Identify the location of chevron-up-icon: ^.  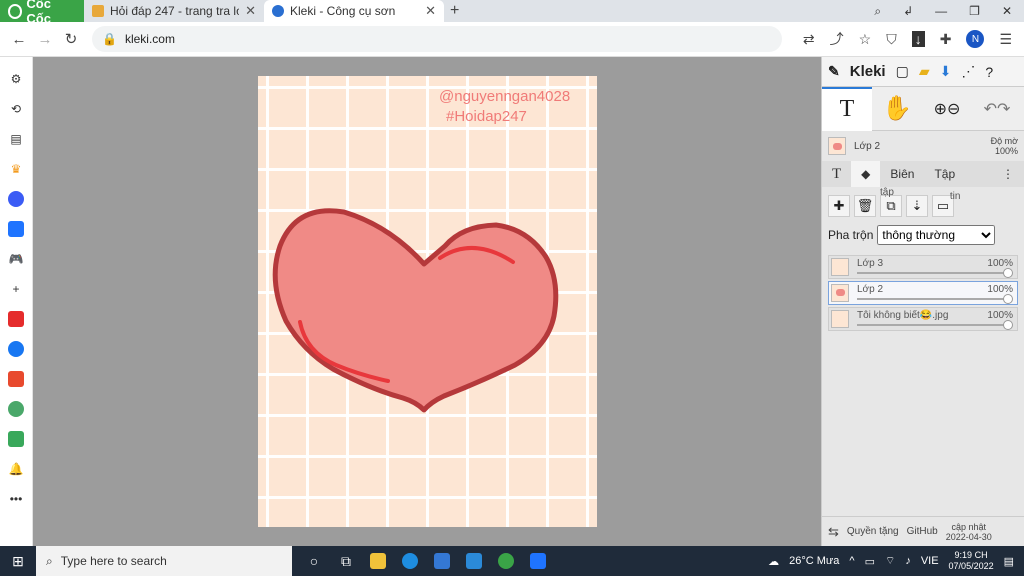
(851, 561).